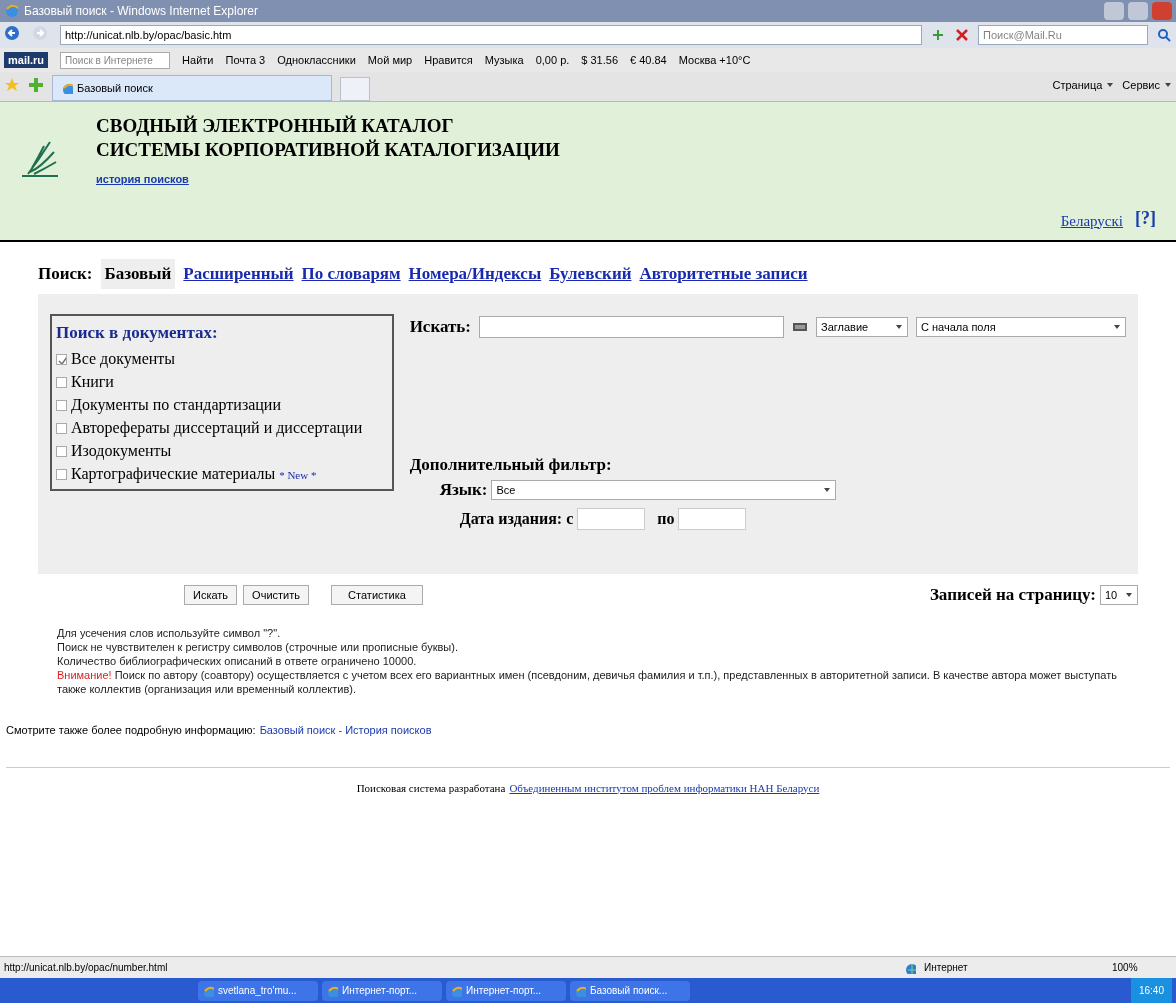 The image size is (1176, 1003). Describe the element at coordinates (258, 647) in the screenshot. I see `note-text: Поиск не чувствителен к регистру символов (строчные или прописные буквы).` at that location.